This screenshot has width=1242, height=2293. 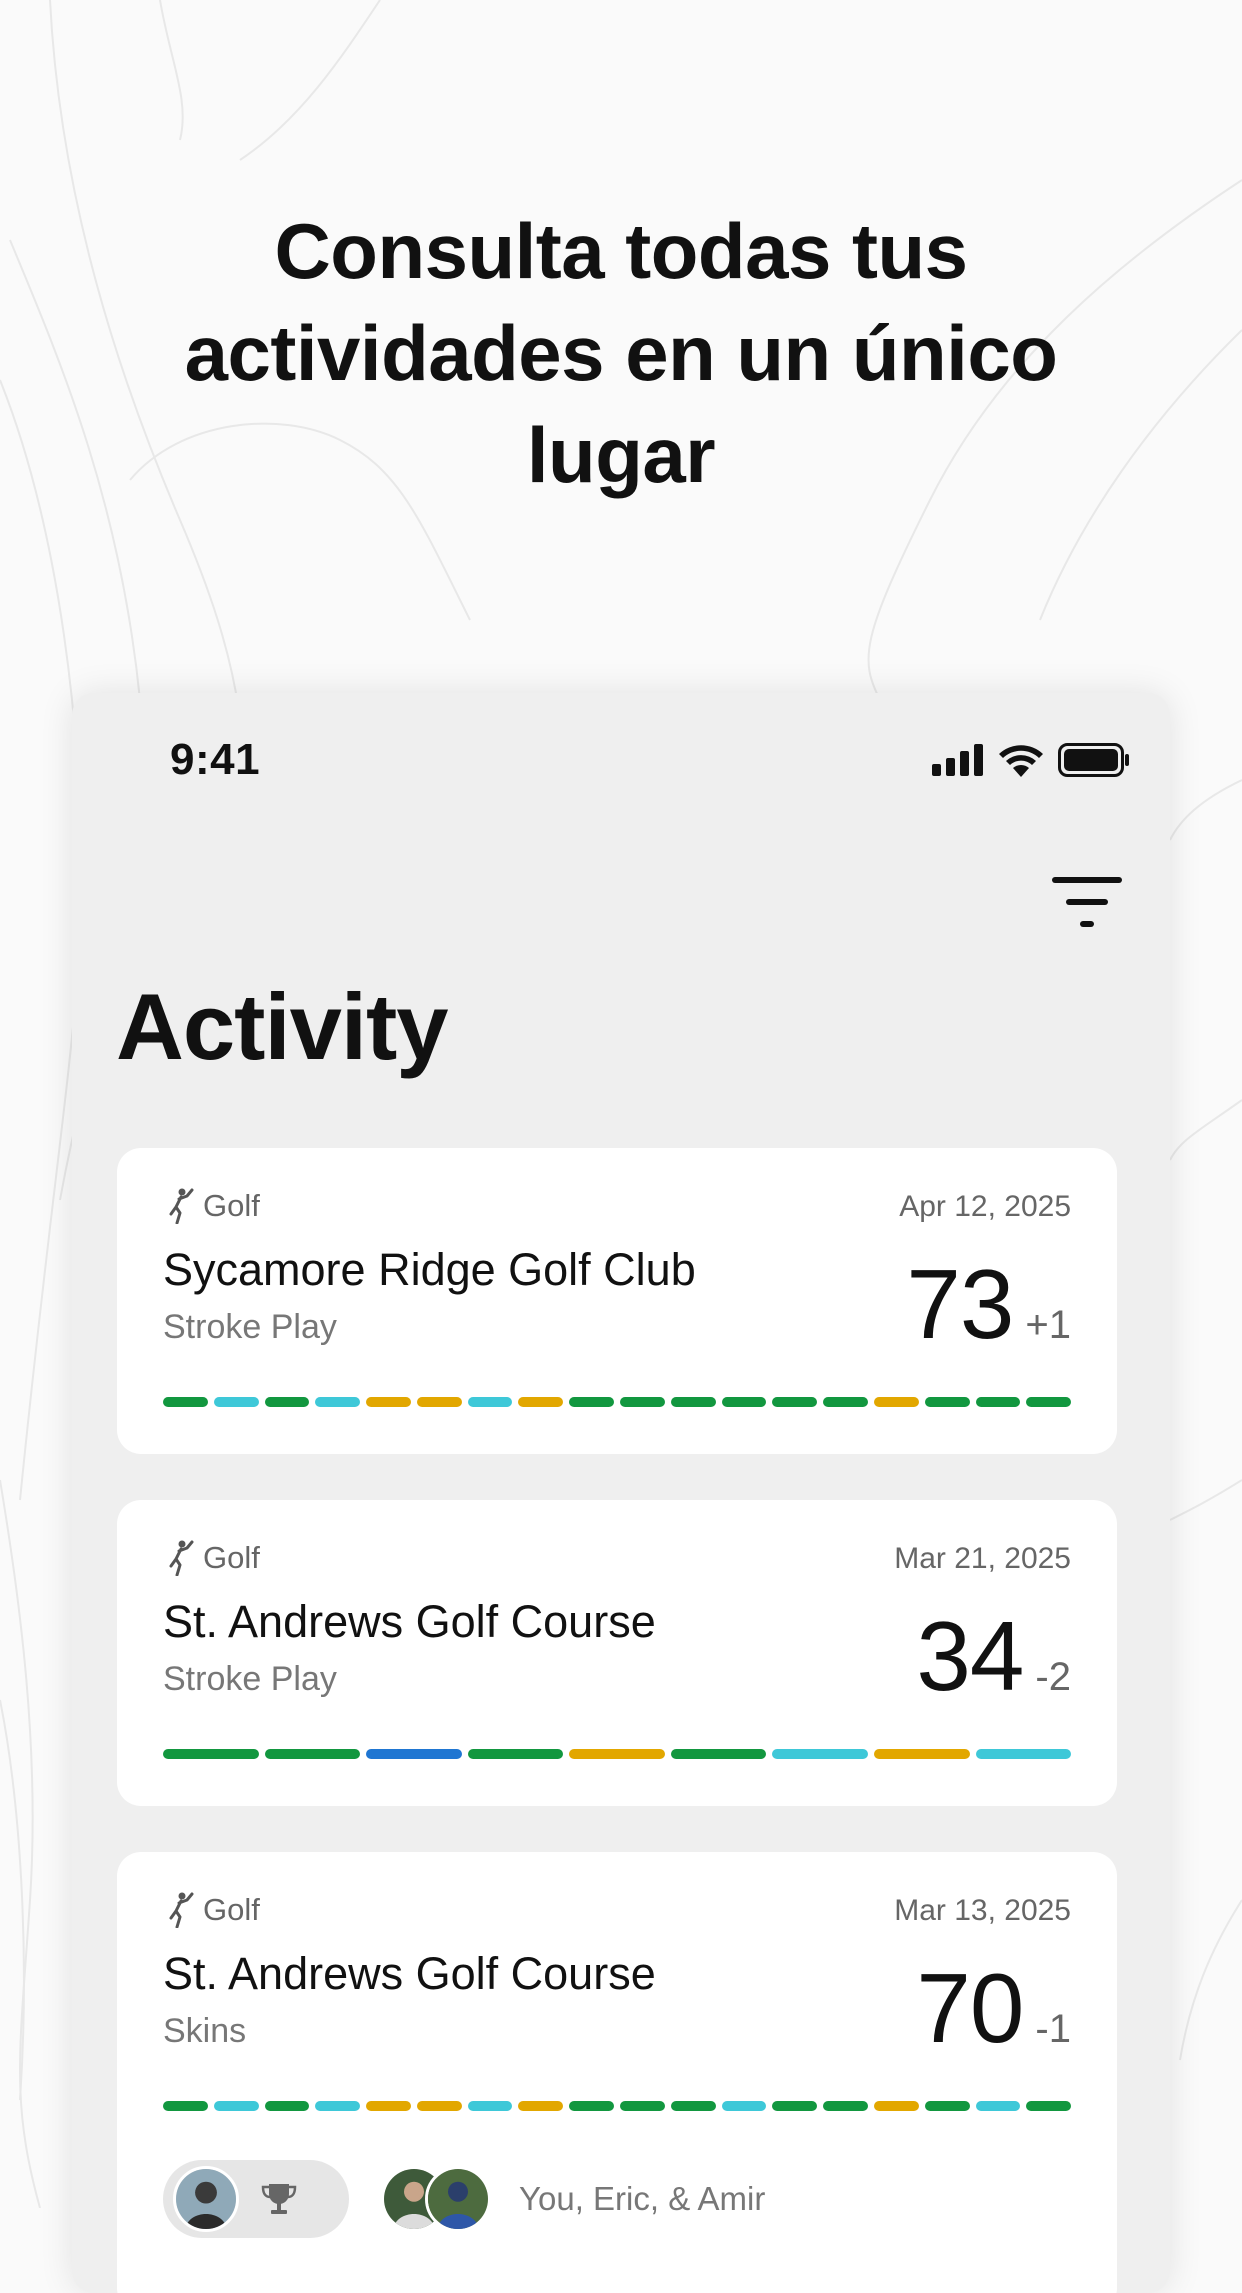 What do you see at coordinates (982, 1910) in the screenshot?
I see `activity-date: Mar 13, 2025` at bounding box center [982, 1910].